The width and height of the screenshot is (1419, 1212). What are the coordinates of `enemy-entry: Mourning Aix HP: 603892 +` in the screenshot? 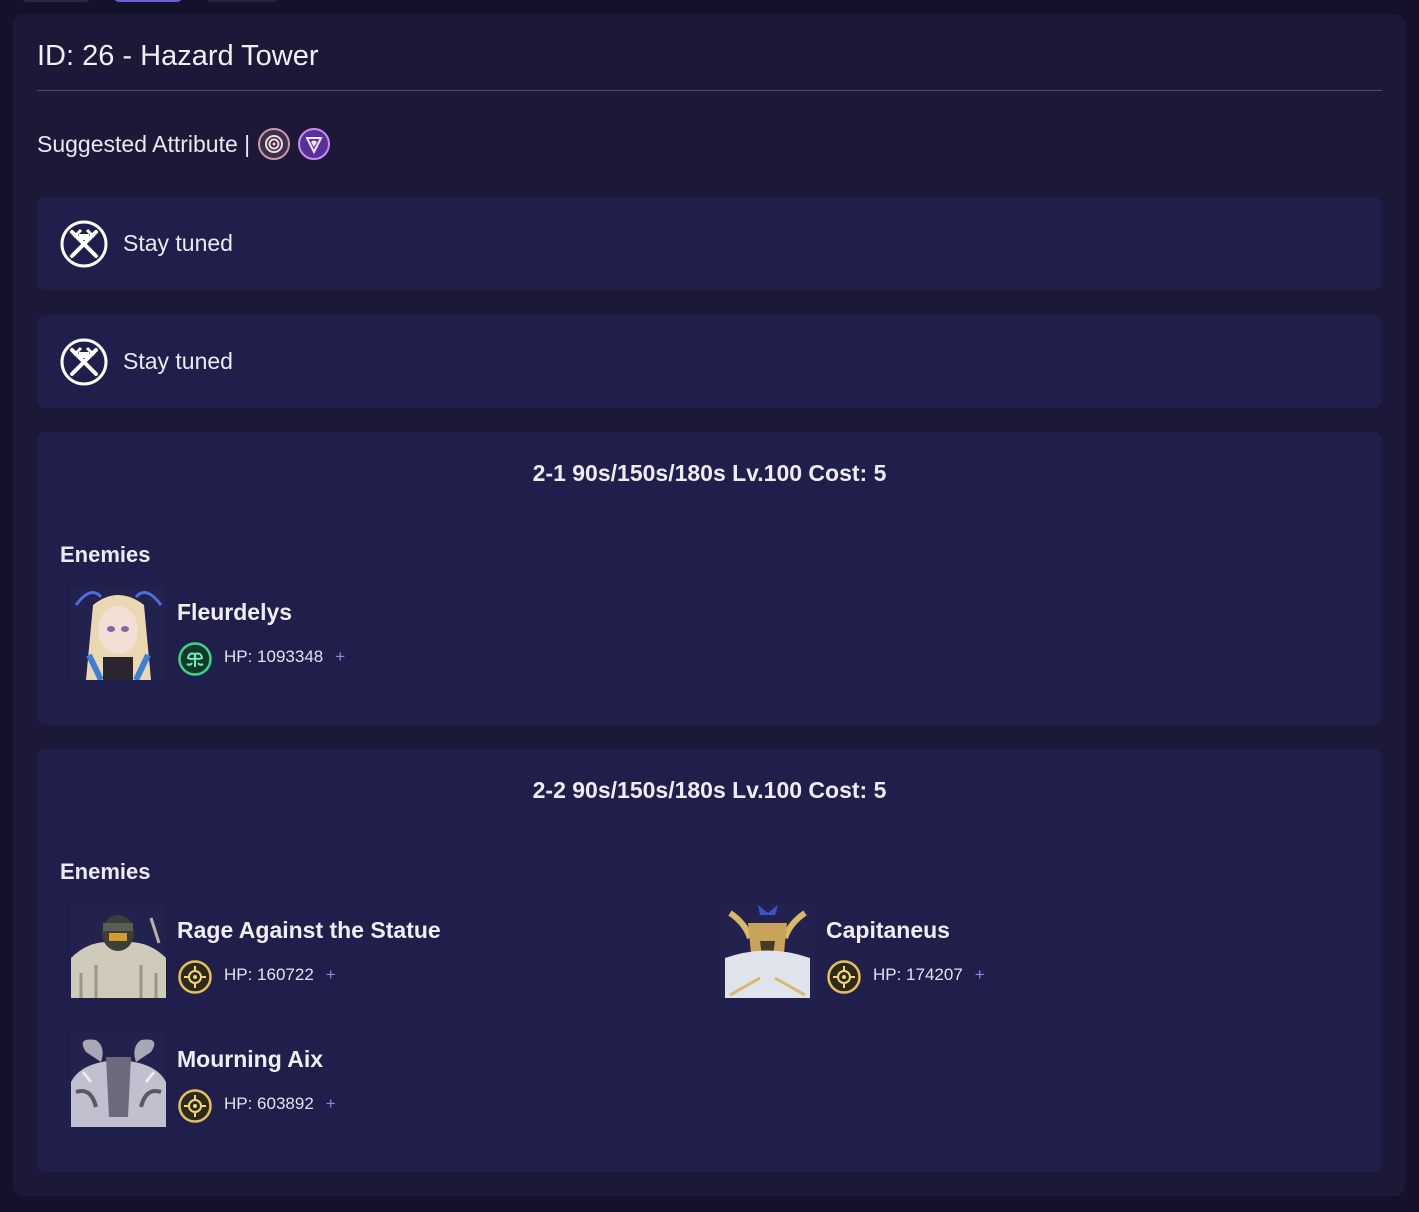 It's located at (360, 1081).